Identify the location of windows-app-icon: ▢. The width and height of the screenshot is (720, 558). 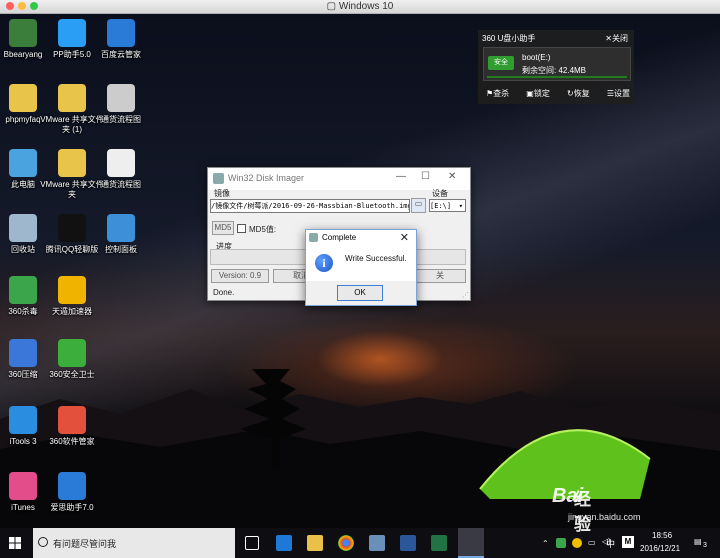
(332, 6).